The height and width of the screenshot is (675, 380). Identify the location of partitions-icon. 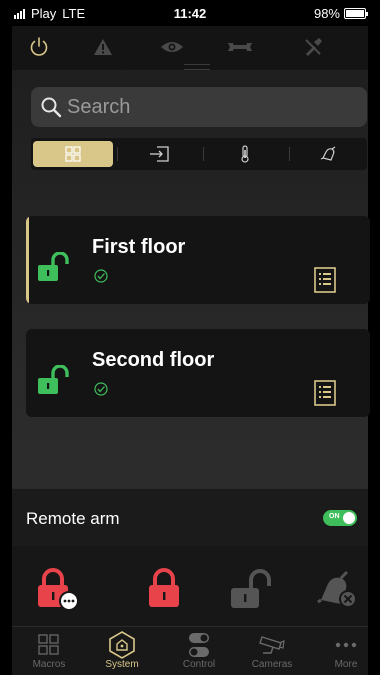
(73, 154).